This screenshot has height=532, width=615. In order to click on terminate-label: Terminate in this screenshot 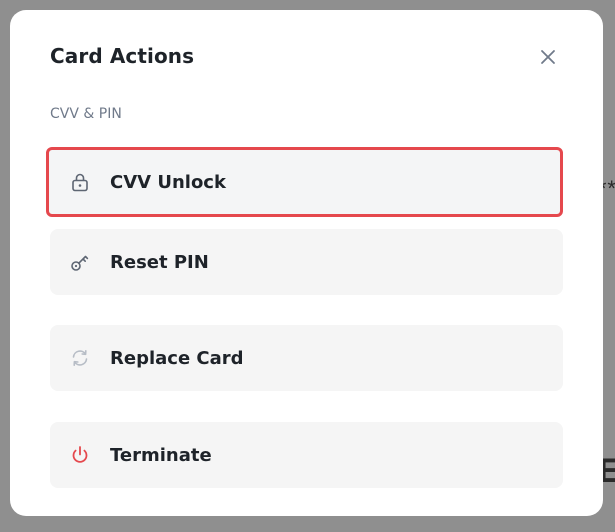, I will do `click(161, 455)`.